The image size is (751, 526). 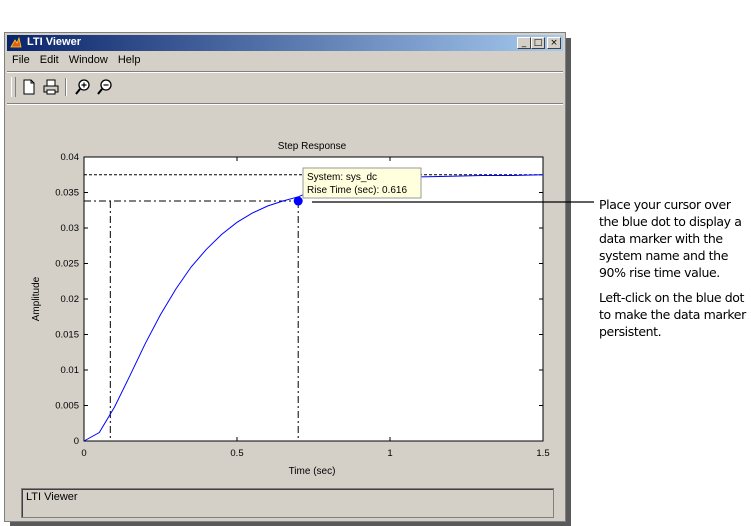 What do you see at coordinates (129, 60) in the screenshot?
I see `menu-help: Help` at bounding box center [129, 60].